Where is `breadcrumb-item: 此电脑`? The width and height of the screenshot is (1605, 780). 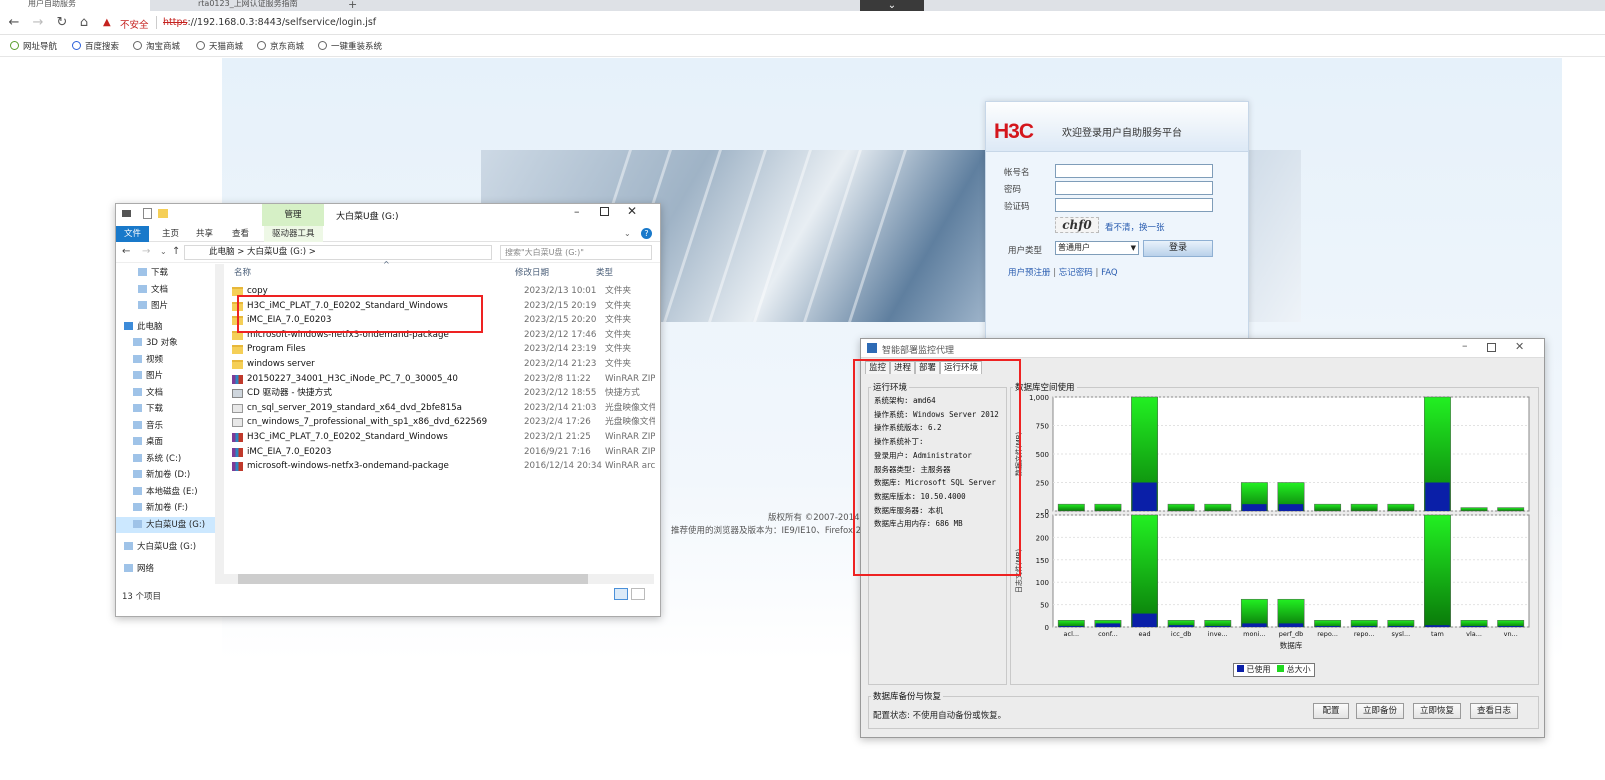 breadcrumb-item: 此电脑 is located at coordinates (222, 252).